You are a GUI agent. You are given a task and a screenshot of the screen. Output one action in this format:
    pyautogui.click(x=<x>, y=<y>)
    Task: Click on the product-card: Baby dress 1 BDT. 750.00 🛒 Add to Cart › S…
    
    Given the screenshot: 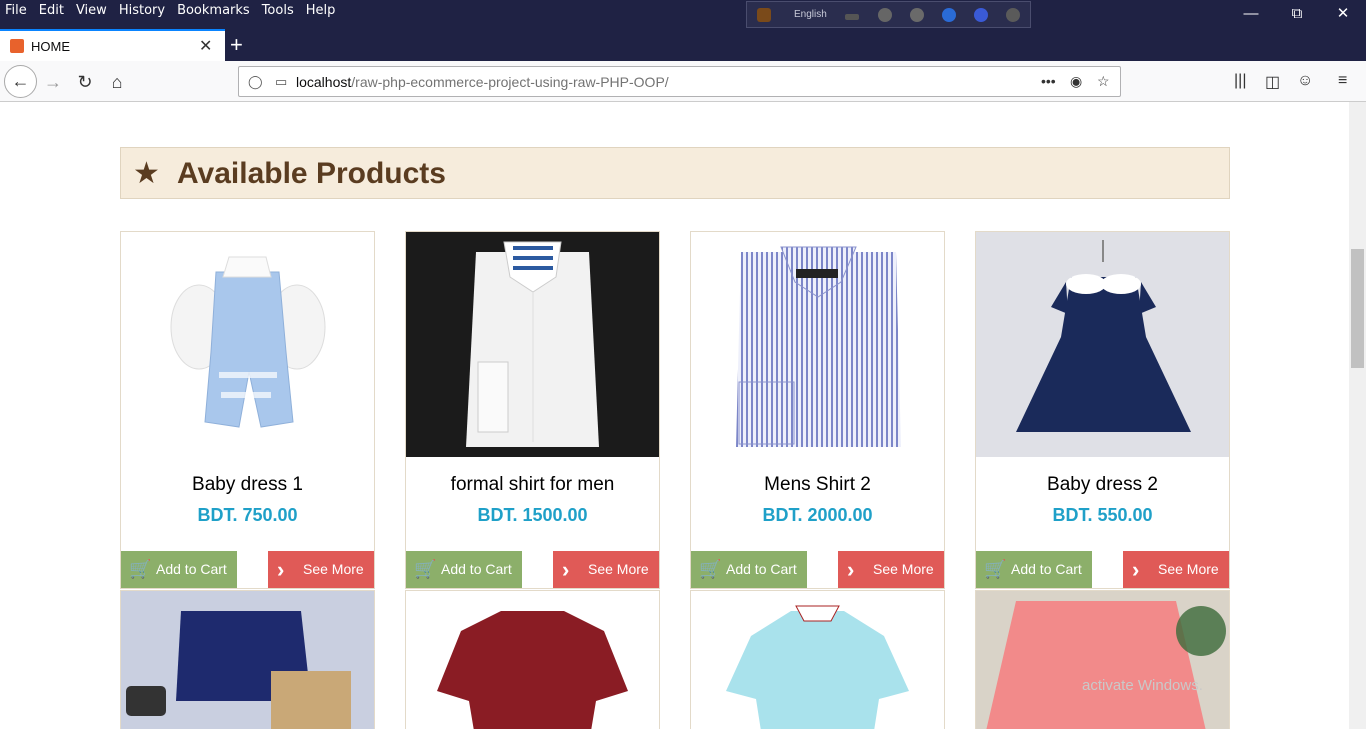 What is the action you would take?
    pyautogui.click(x=247, y=410)
    